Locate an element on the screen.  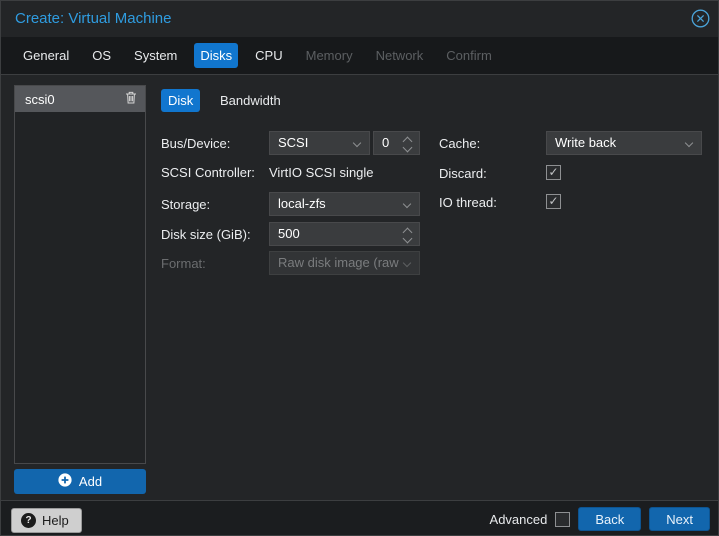
disk-list-item-scsi0: scsi0 is located at coordinates (80, 99).